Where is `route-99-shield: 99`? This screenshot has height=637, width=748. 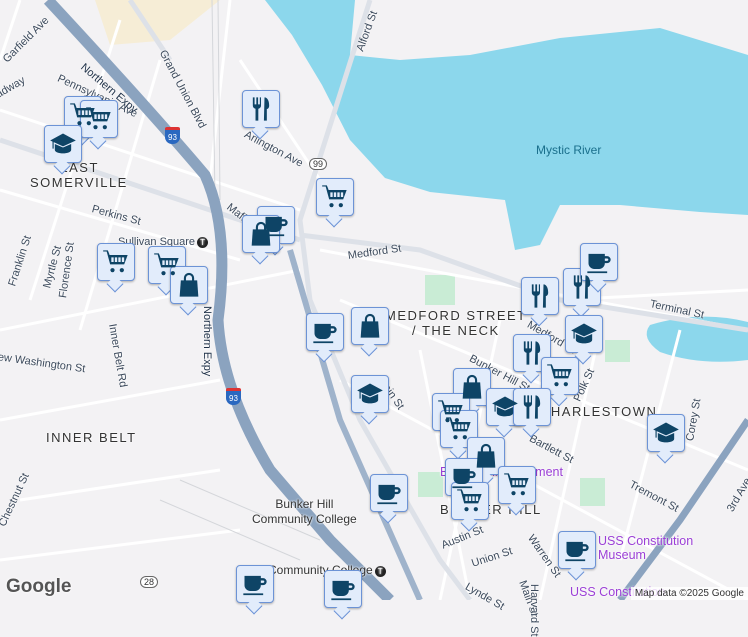
route-99-shield: 99 is located at coordinates (318, 164).